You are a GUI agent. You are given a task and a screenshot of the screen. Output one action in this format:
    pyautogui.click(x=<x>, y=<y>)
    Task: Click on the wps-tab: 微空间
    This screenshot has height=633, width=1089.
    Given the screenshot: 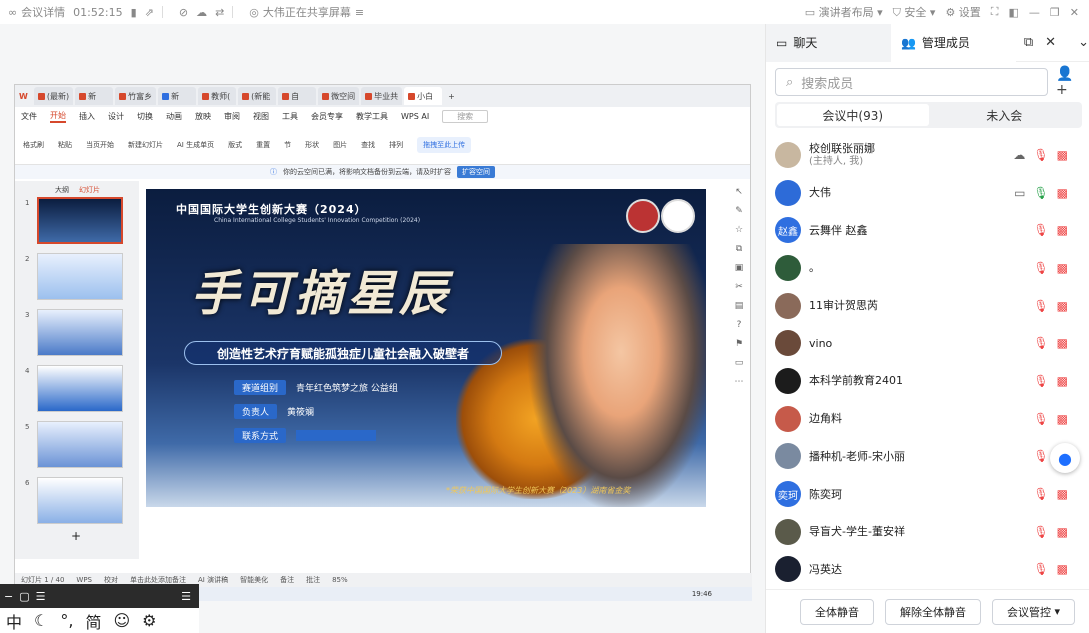 What is the action you would take?
    pyautogui.click(x=339, y=96)
    